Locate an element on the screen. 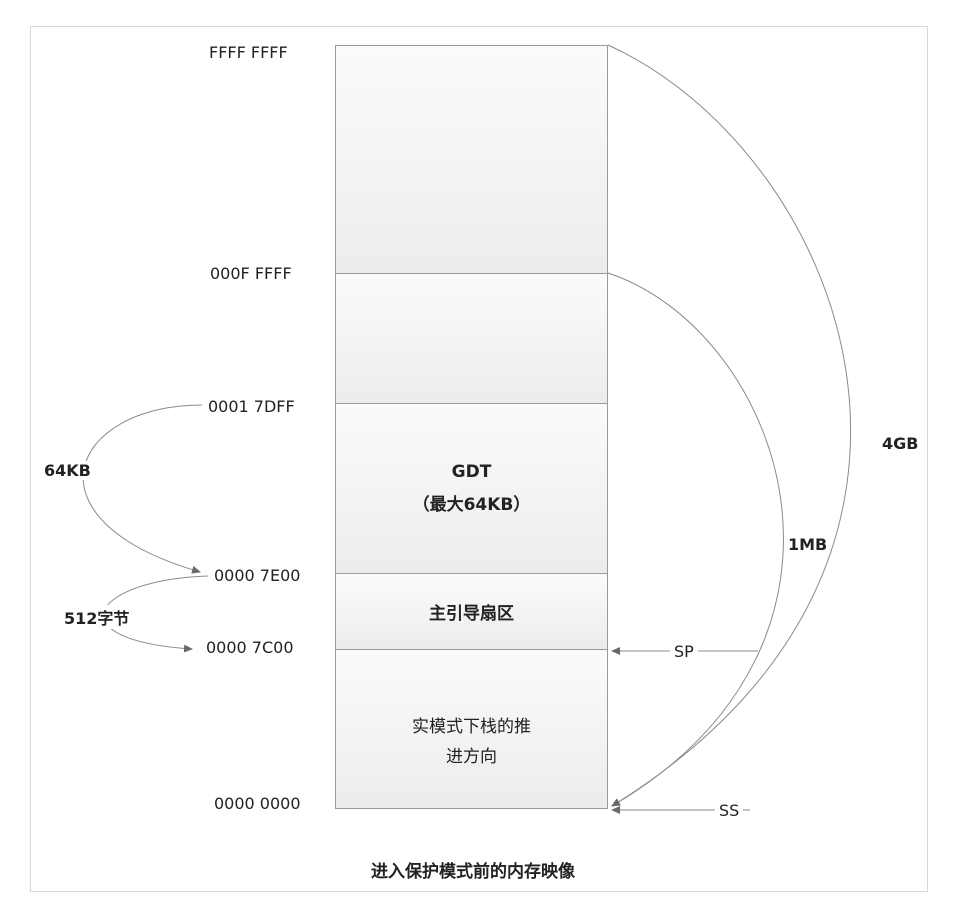  sp-register-label: SP is located at coordinates (684, 651).